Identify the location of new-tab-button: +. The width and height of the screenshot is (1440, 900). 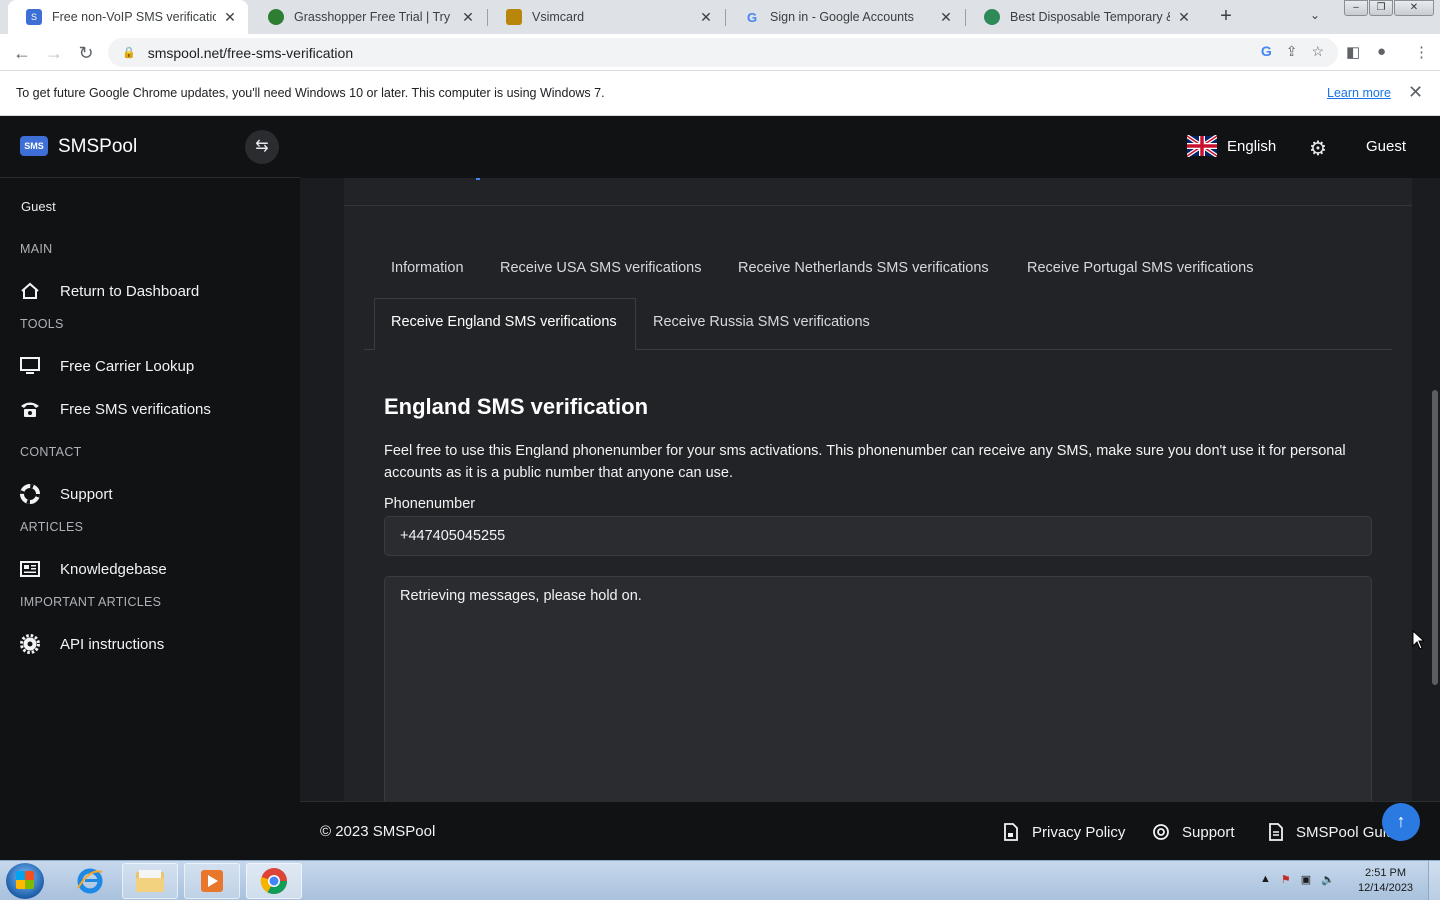
(1226, 16).